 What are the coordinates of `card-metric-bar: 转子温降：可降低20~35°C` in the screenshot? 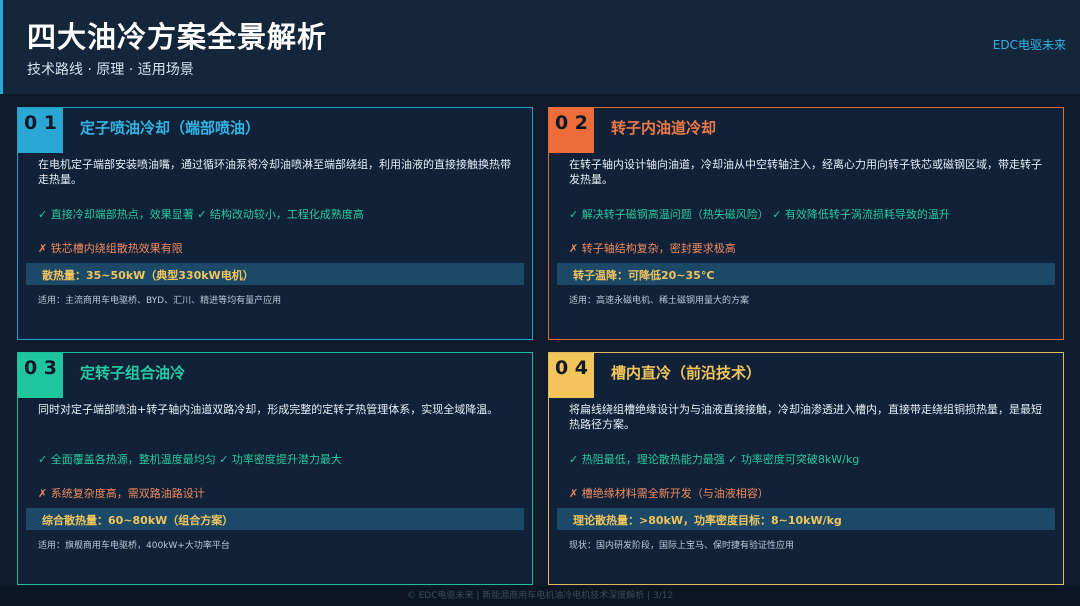 It's located at (806, 274).